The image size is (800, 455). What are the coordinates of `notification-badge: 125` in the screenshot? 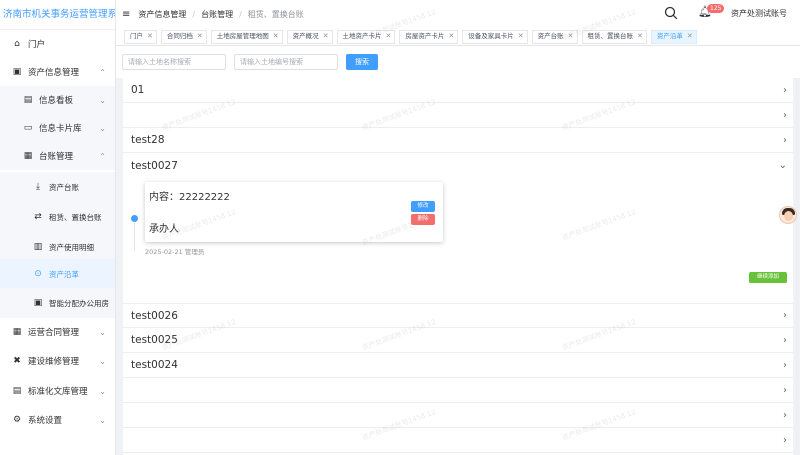 It's located at (716, 8).